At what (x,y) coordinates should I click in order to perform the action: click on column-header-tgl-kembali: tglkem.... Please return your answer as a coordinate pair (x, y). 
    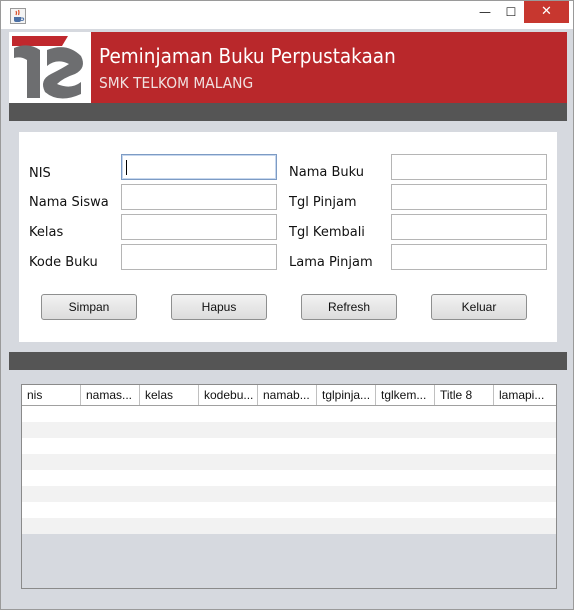
    Looking at the image, I should click on (405, 395).